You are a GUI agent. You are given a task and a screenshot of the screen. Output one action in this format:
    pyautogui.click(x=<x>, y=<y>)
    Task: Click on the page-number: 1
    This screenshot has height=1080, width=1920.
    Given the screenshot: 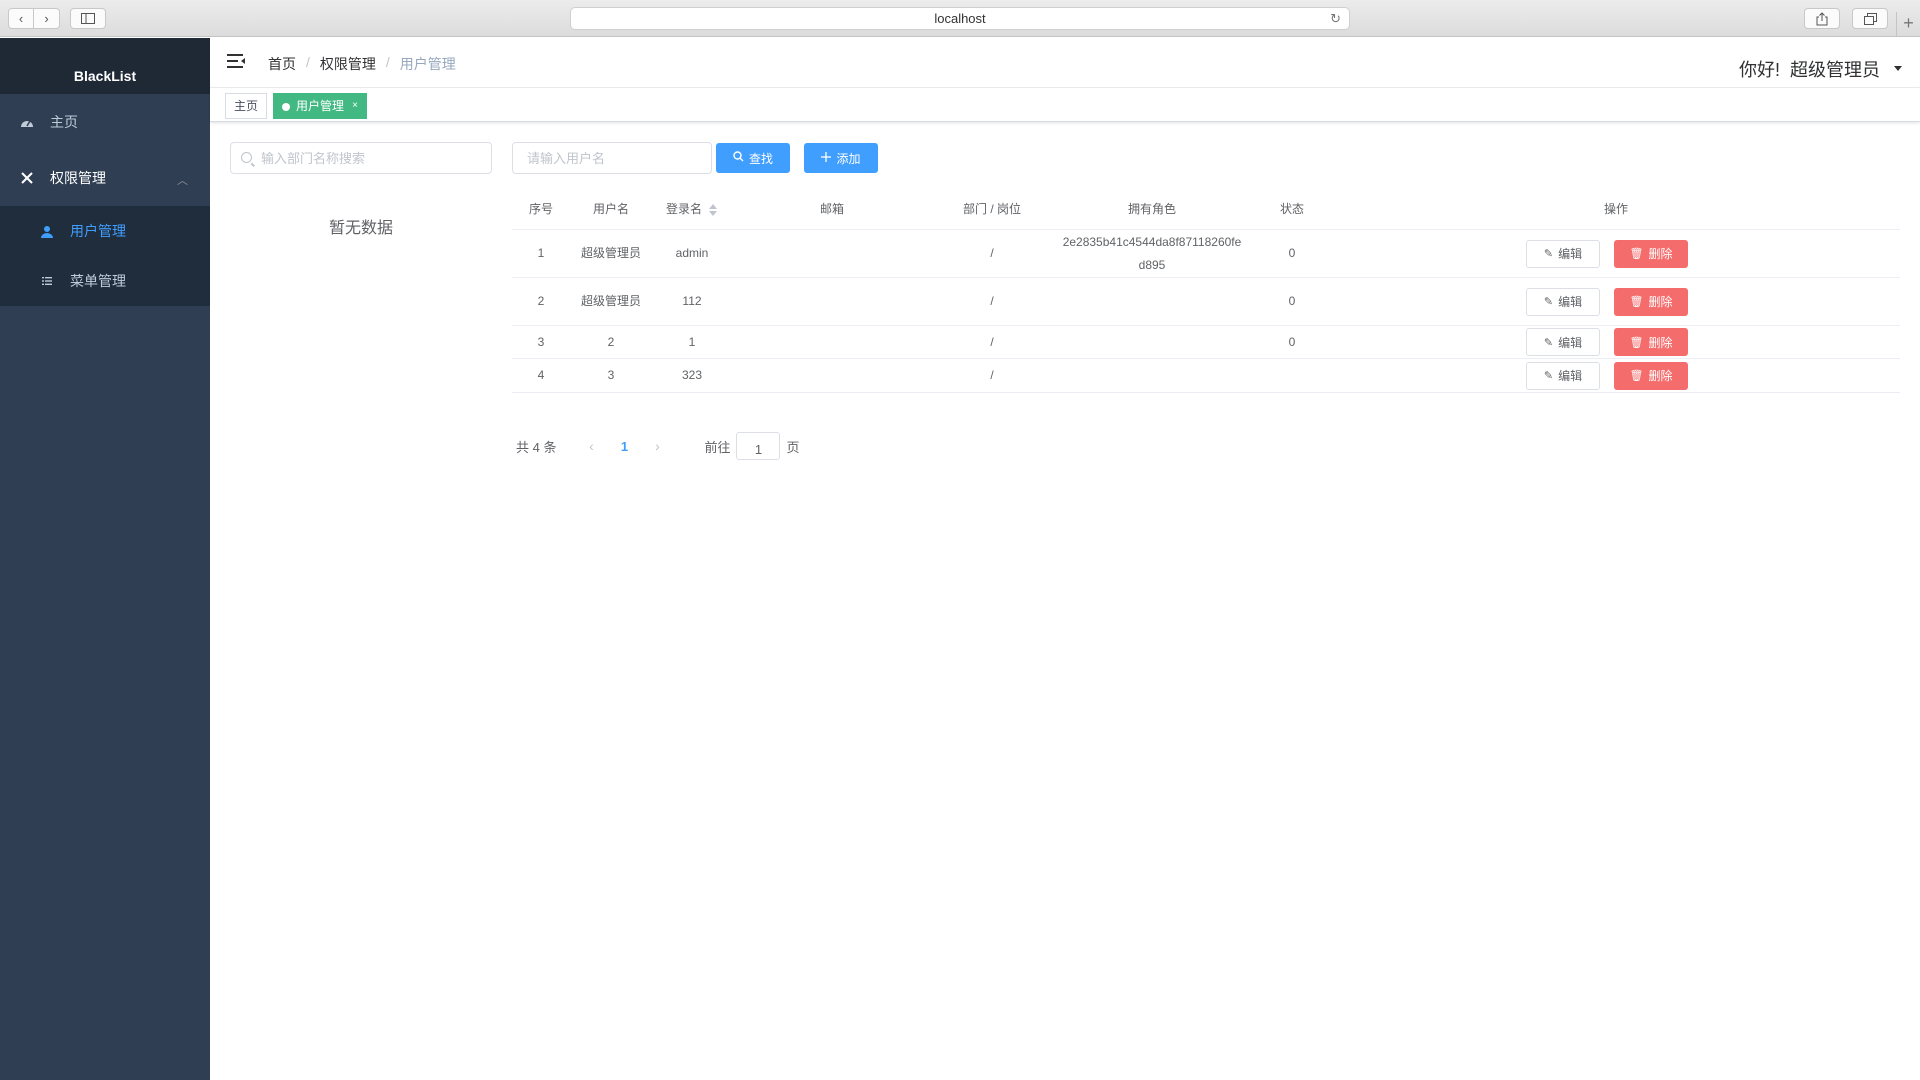 What is the action you would take?
    pyautogui.click(x=624, y=446)
    